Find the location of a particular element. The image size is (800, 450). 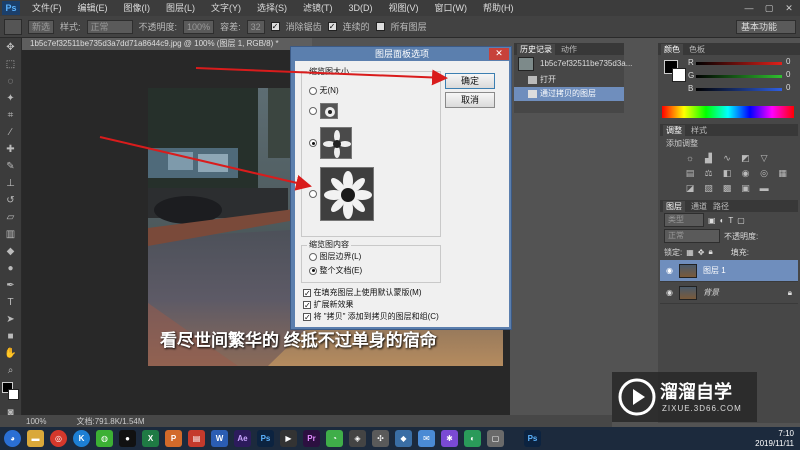

folder-icon: ▬ is located at coordinates (35, 438).